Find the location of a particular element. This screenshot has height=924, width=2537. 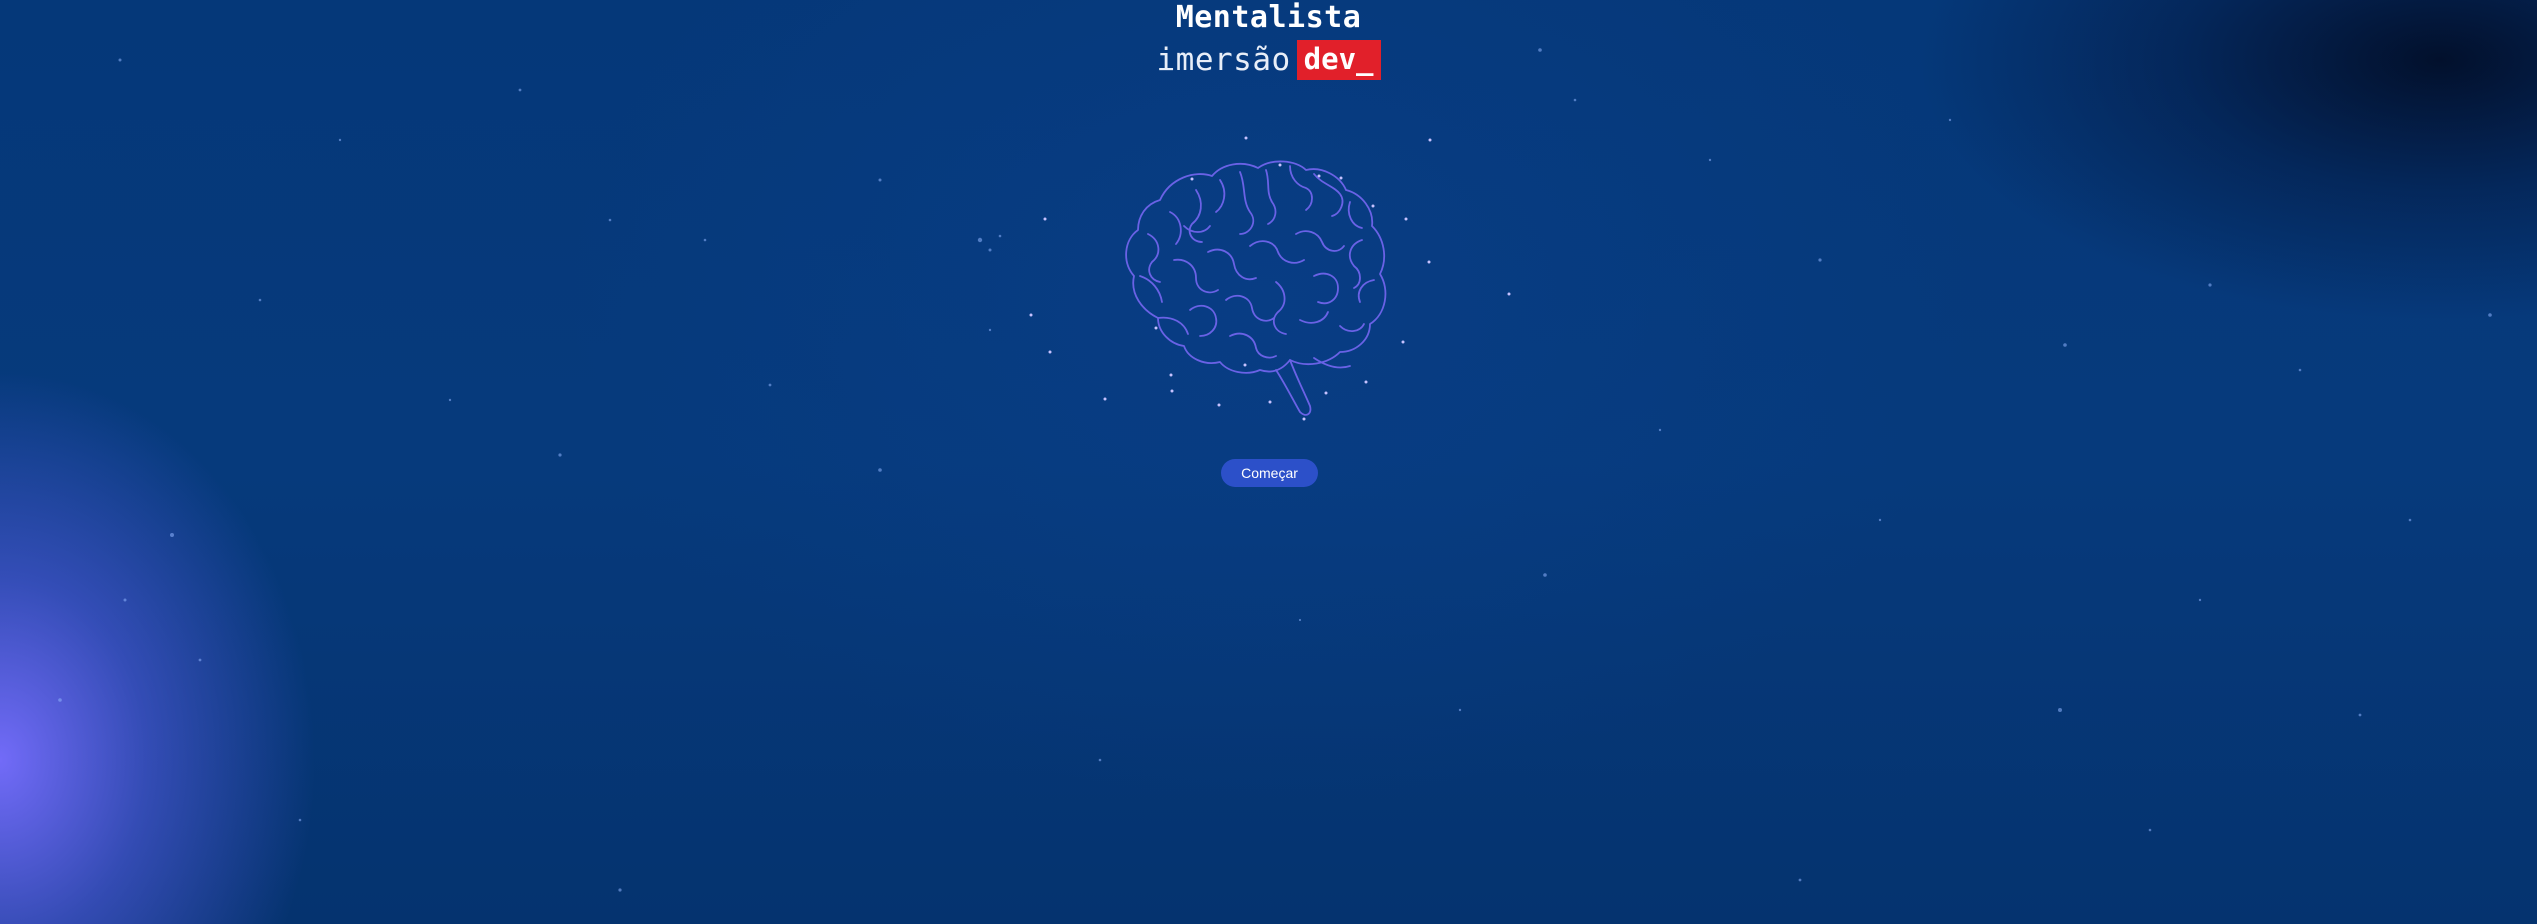

imersao-label: imersão is located at coordinates (1223, 60).